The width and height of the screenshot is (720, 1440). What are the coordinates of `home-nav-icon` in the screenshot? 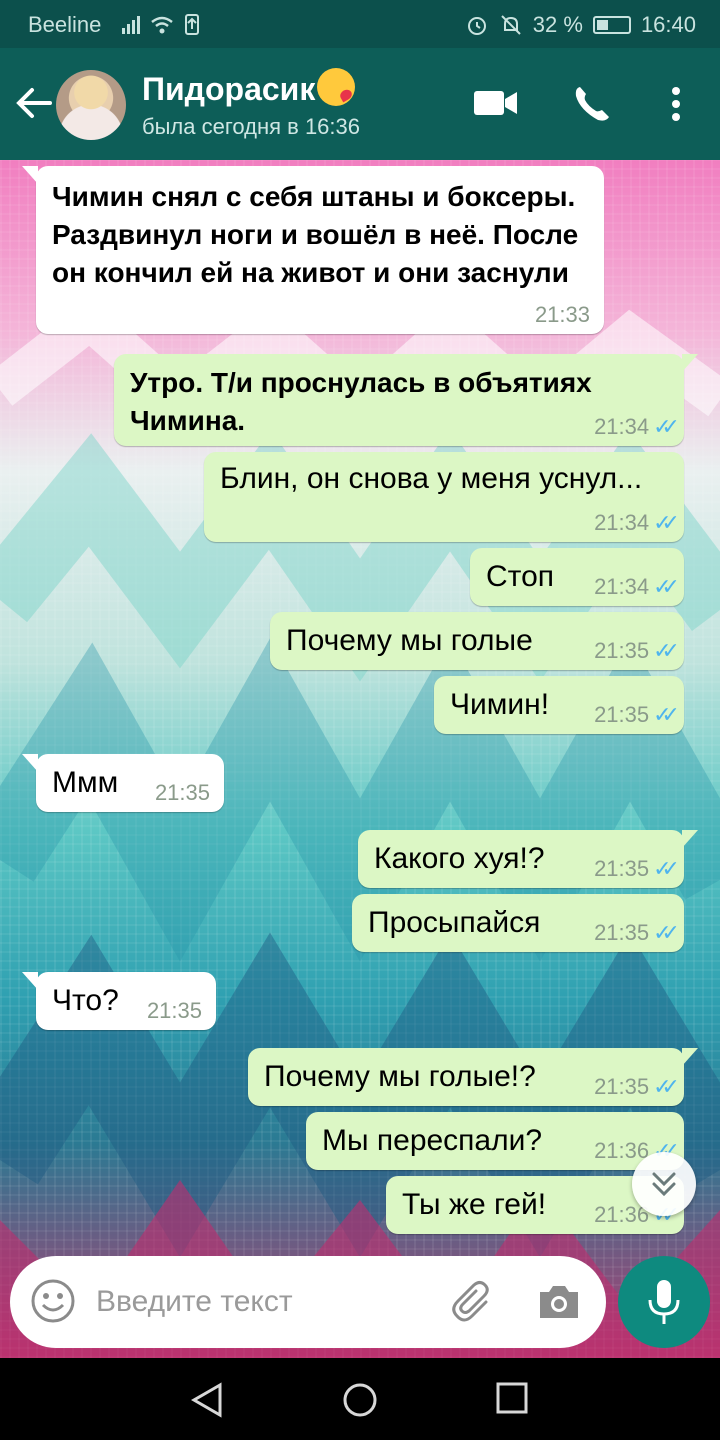 It's located at (360, 1400).